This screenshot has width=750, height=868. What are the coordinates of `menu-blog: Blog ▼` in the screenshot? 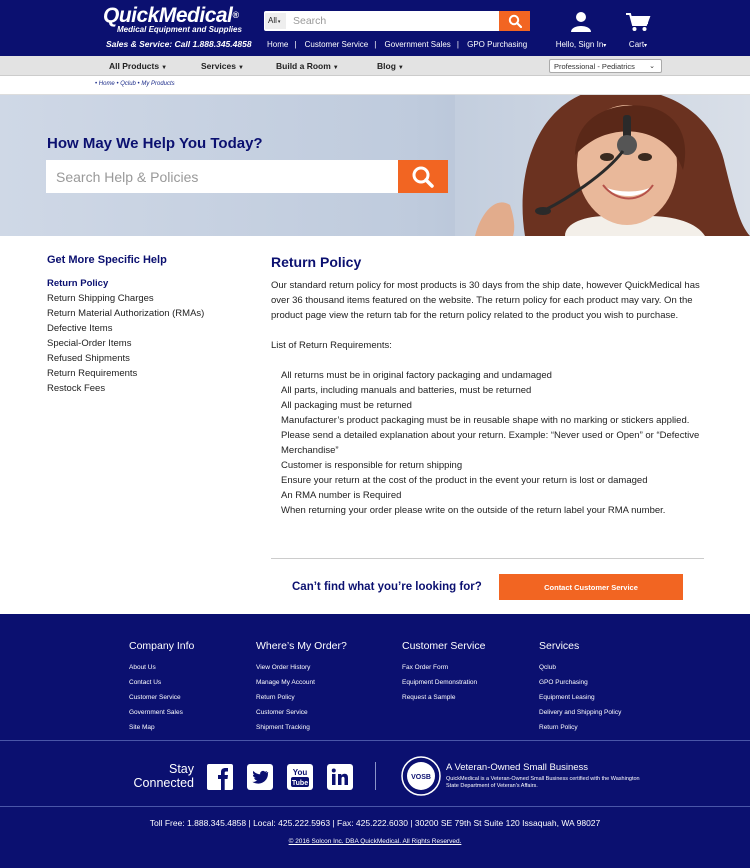 It's located at (390, 66).